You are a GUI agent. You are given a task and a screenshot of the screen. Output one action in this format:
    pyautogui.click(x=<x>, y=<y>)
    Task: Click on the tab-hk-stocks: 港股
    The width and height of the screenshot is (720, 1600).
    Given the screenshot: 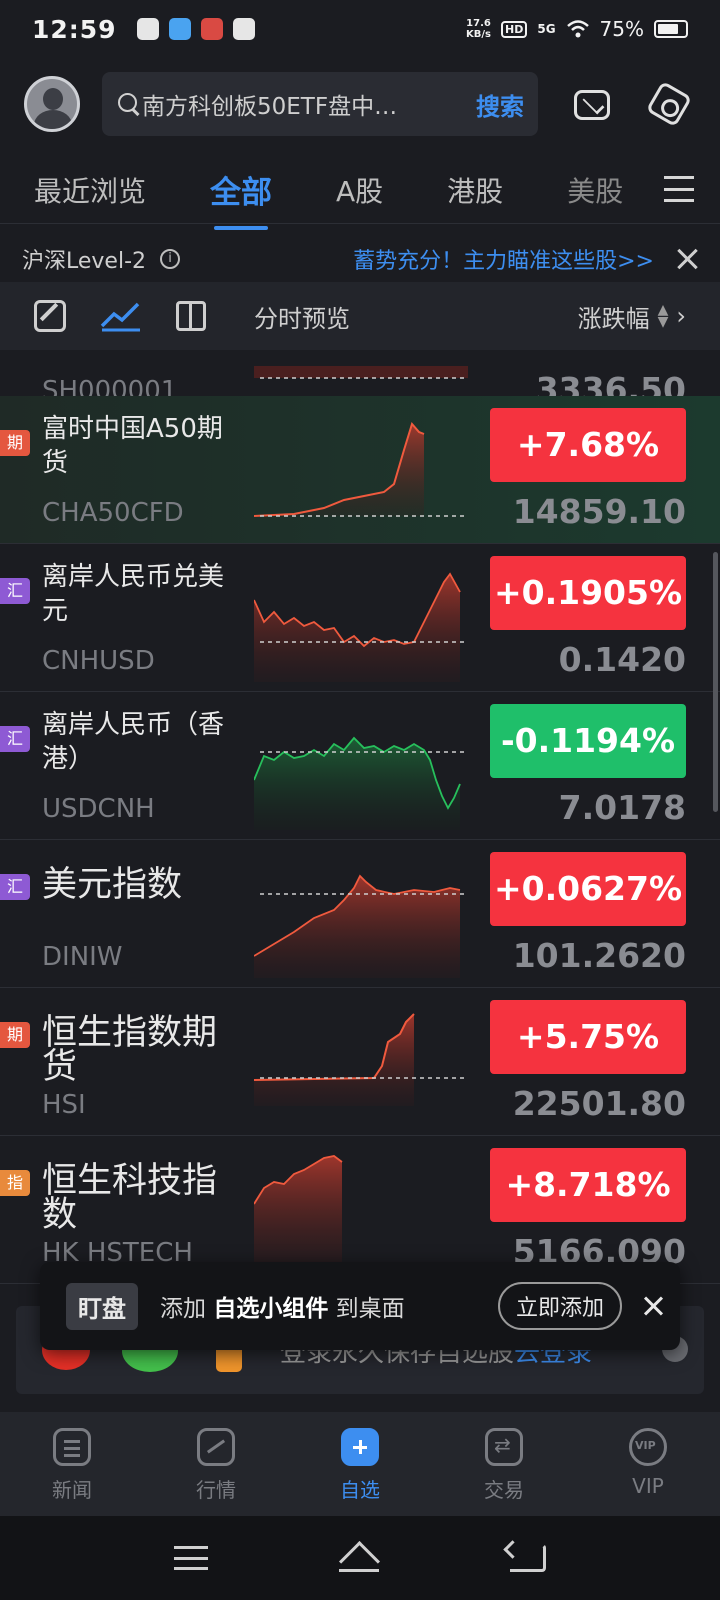 What is the action you would take?
    pyautogui.click(x=475, y=190)
    